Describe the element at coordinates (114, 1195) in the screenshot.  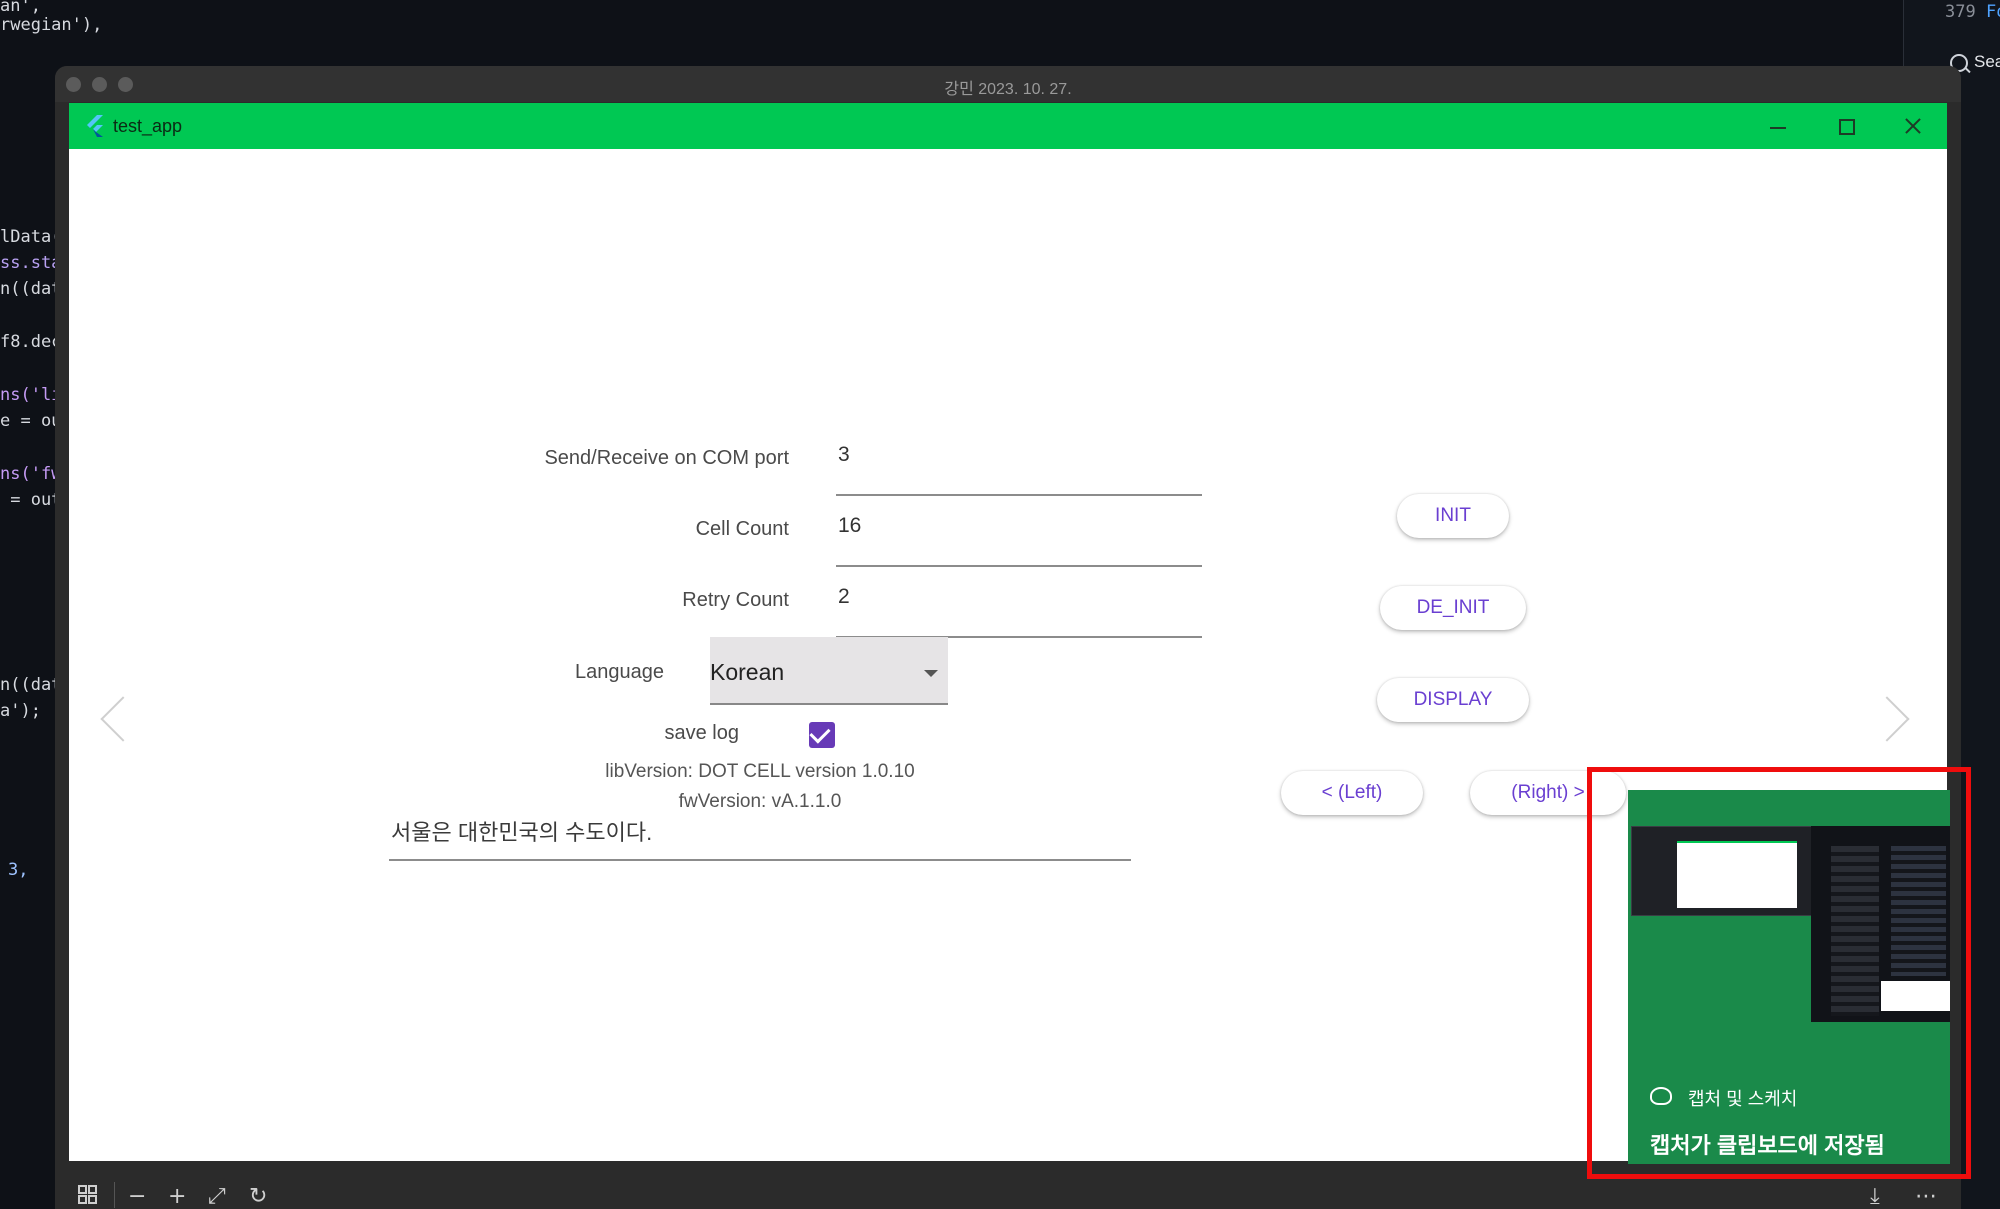
I see `toolbar-divider` at that location.